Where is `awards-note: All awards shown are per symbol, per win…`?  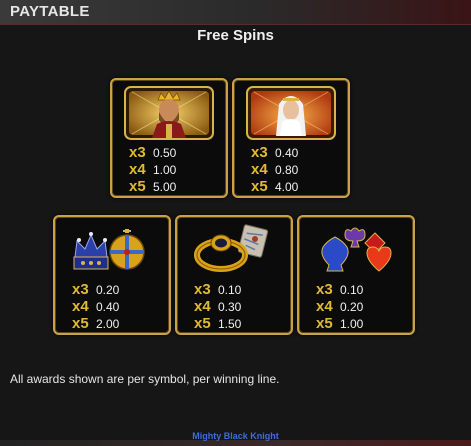
awards-note: All awards shown are per symbol, per win… is located at coordinates (145, 379).